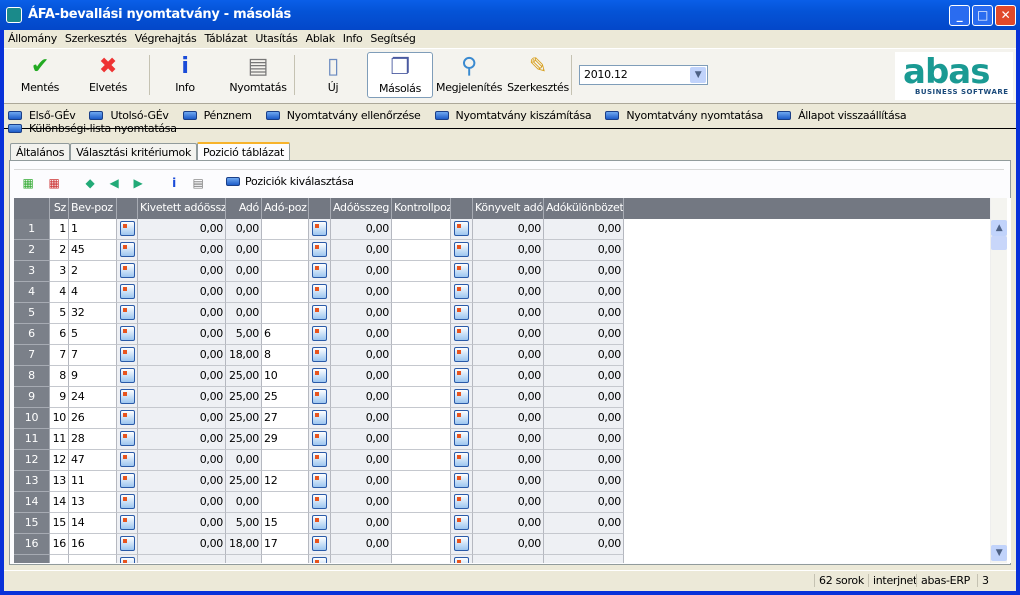  Describe the element at coordinates (285, 397) in the screenshot. I see `cell: 25` at that location.